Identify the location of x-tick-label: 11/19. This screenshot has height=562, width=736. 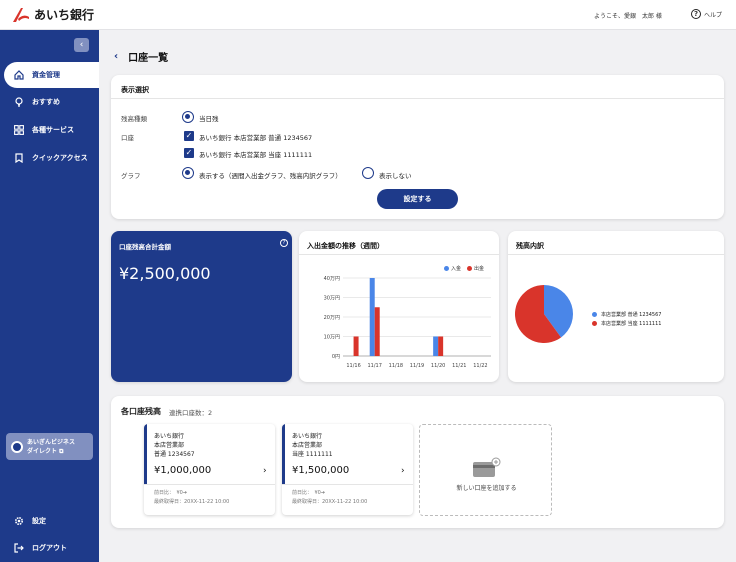
(417, 366).